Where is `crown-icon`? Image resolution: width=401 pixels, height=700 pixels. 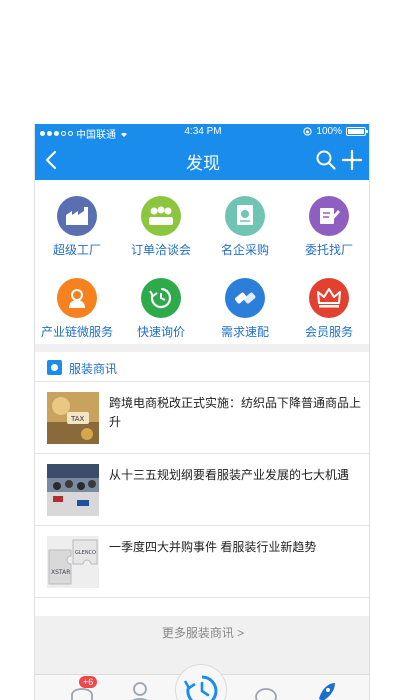
crown-icon is located at coordinates (329, 298).